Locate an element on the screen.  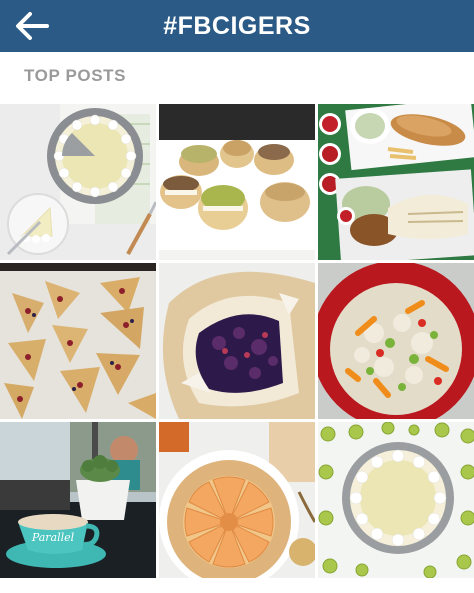
post-thumbnail-fish-and-chips is located at coordinates (396, 182).